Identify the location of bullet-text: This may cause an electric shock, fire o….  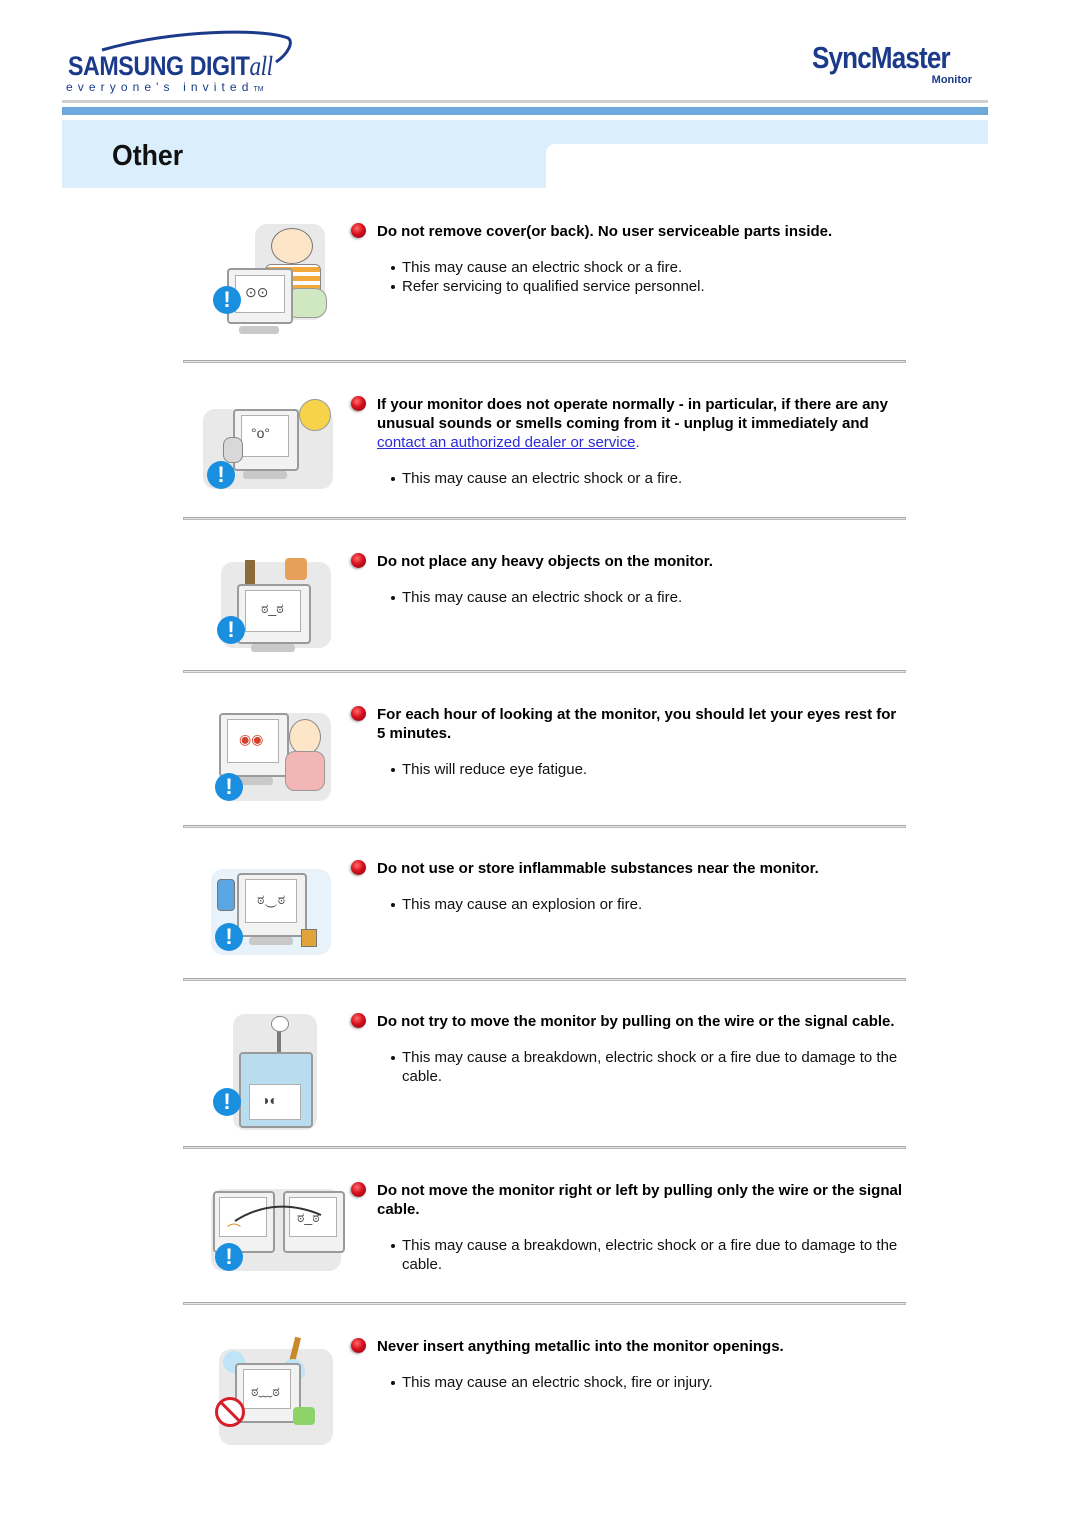
(648, 1383).